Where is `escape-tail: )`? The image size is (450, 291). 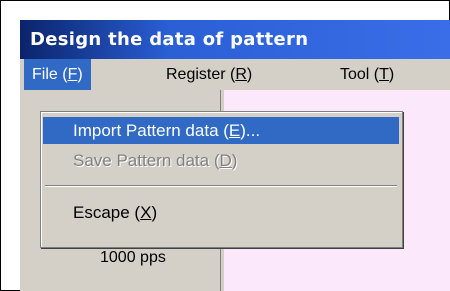
escape-tail: ) is located at coordinates (154, 212).